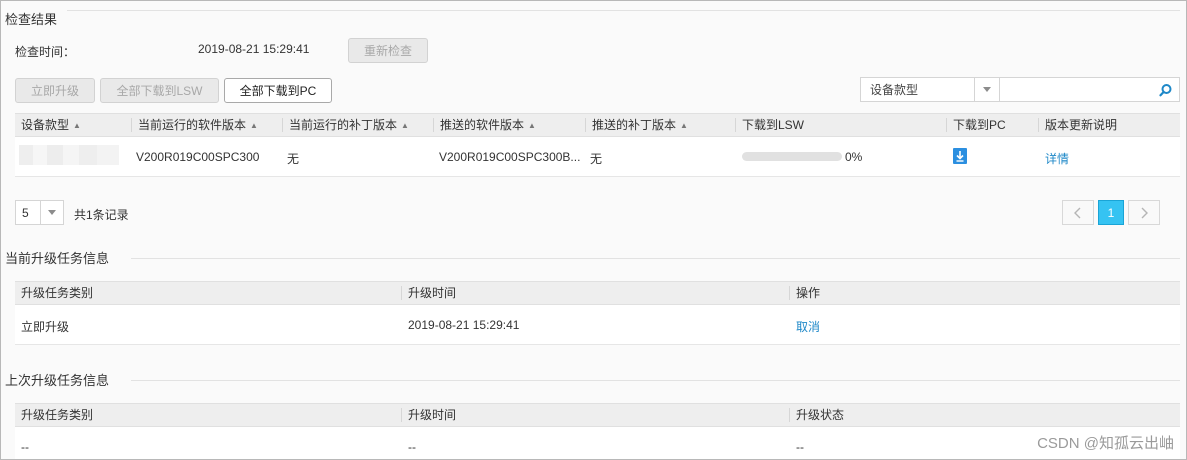  I want to click on check-time-value: 2019-08-21 15:29:41, so click(254, 49).